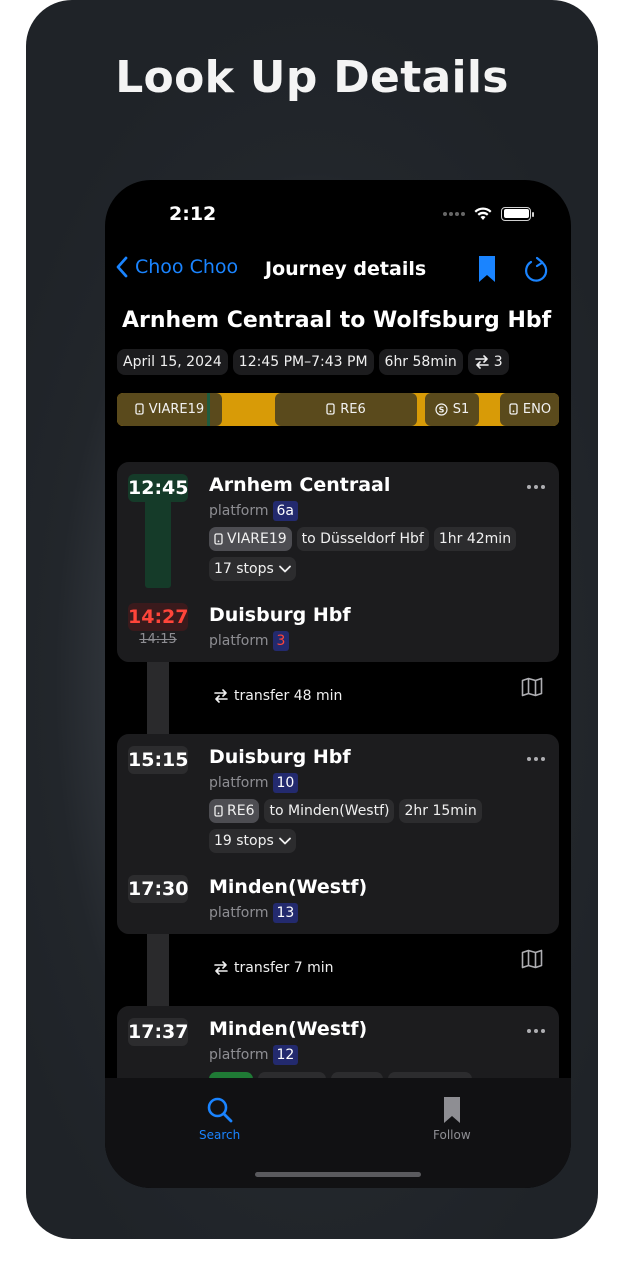 Image resolution: width=623 pixels, height=1280 pixels. I want to click on arrival-time: 17:30, so click(158, 889).